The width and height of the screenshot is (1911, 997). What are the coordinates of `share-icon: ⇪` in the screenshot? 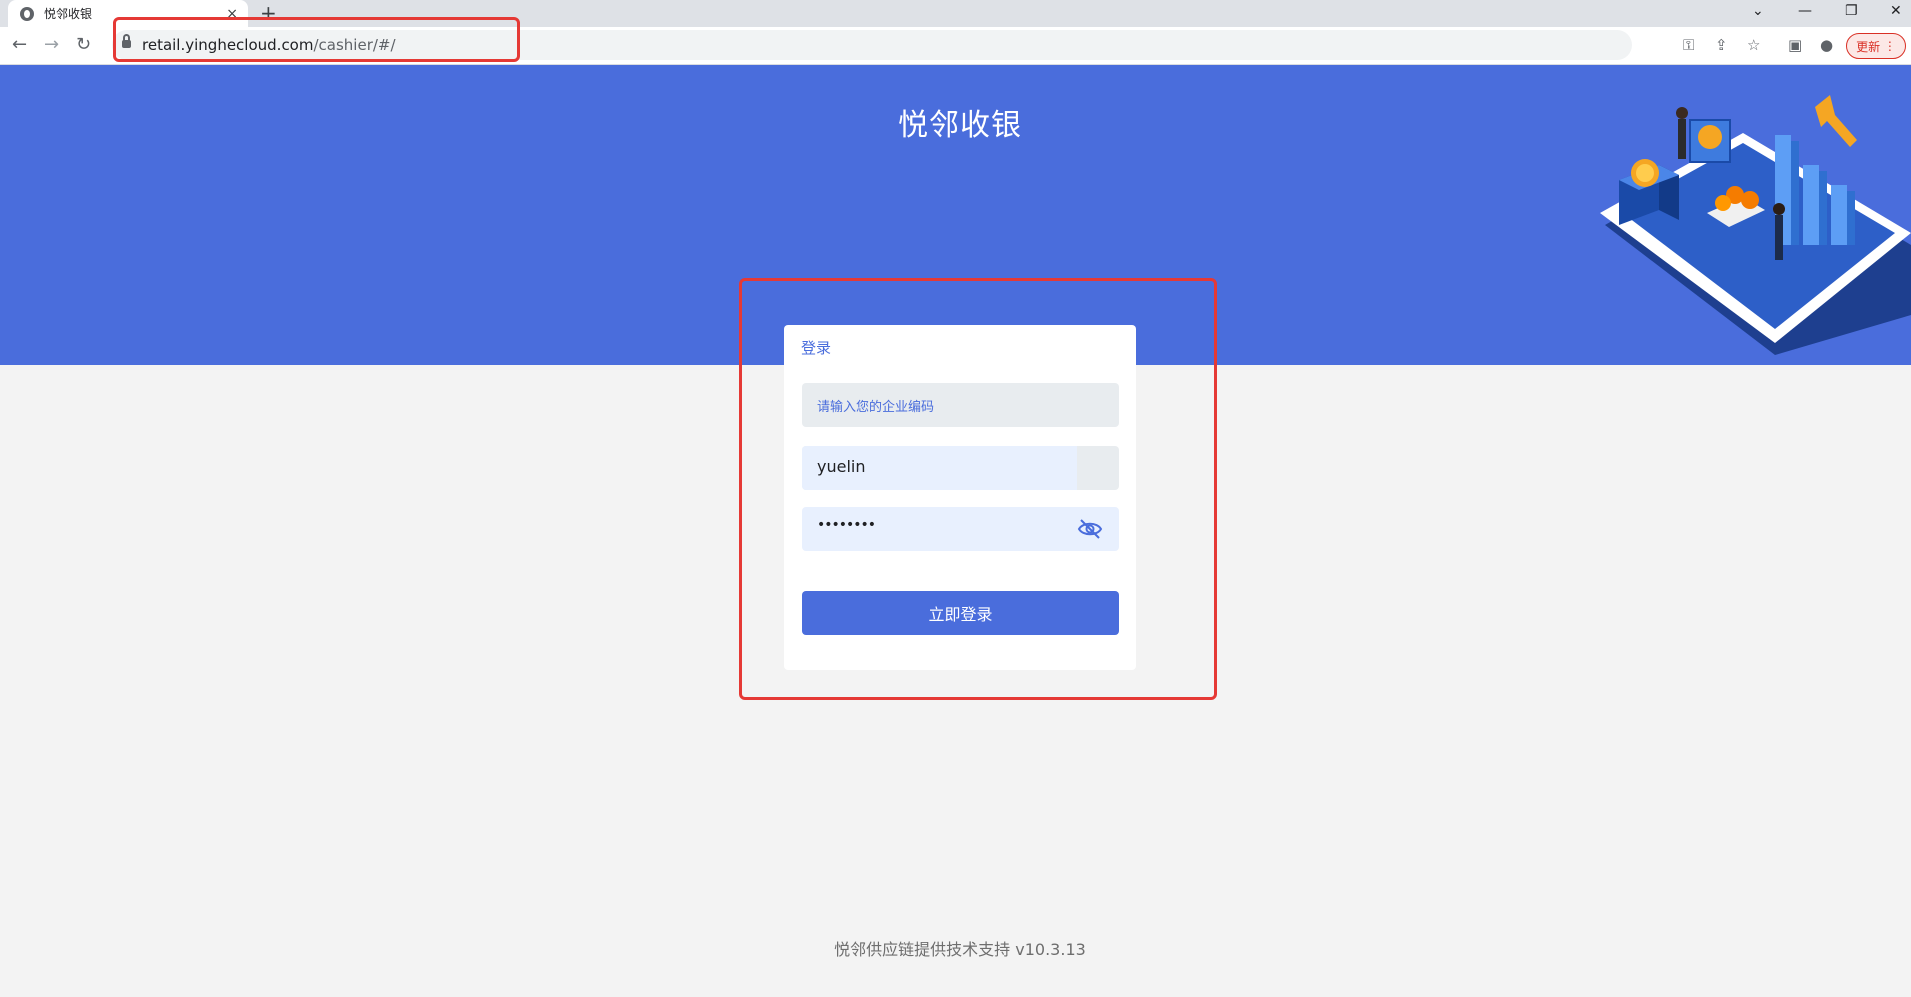 It's located at (1721, 45).